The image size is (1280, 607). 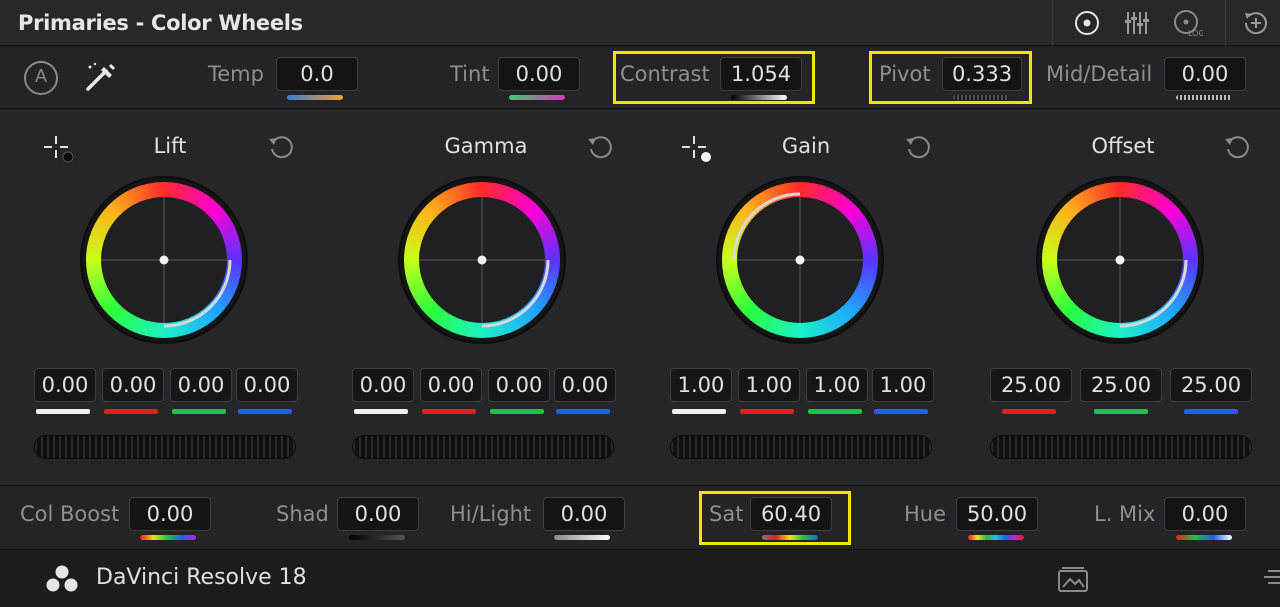 I want to click on lift-master-bar, so click(x=63, y=411).